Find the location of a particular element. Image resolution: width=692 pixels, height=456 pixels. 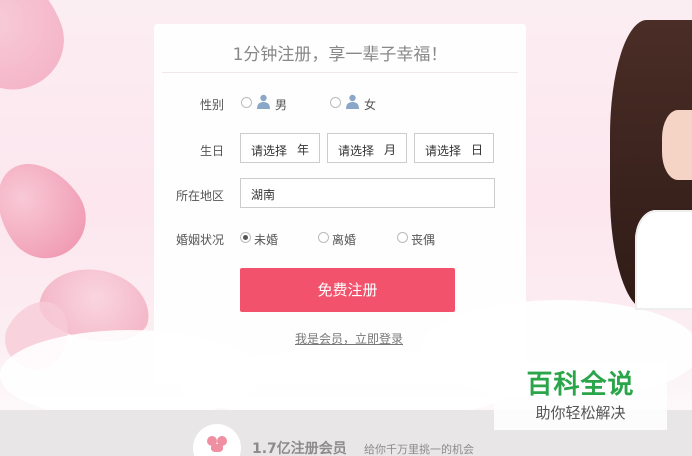

member-count: 1.7亿注册会员 is located at coordinates (299, 448).